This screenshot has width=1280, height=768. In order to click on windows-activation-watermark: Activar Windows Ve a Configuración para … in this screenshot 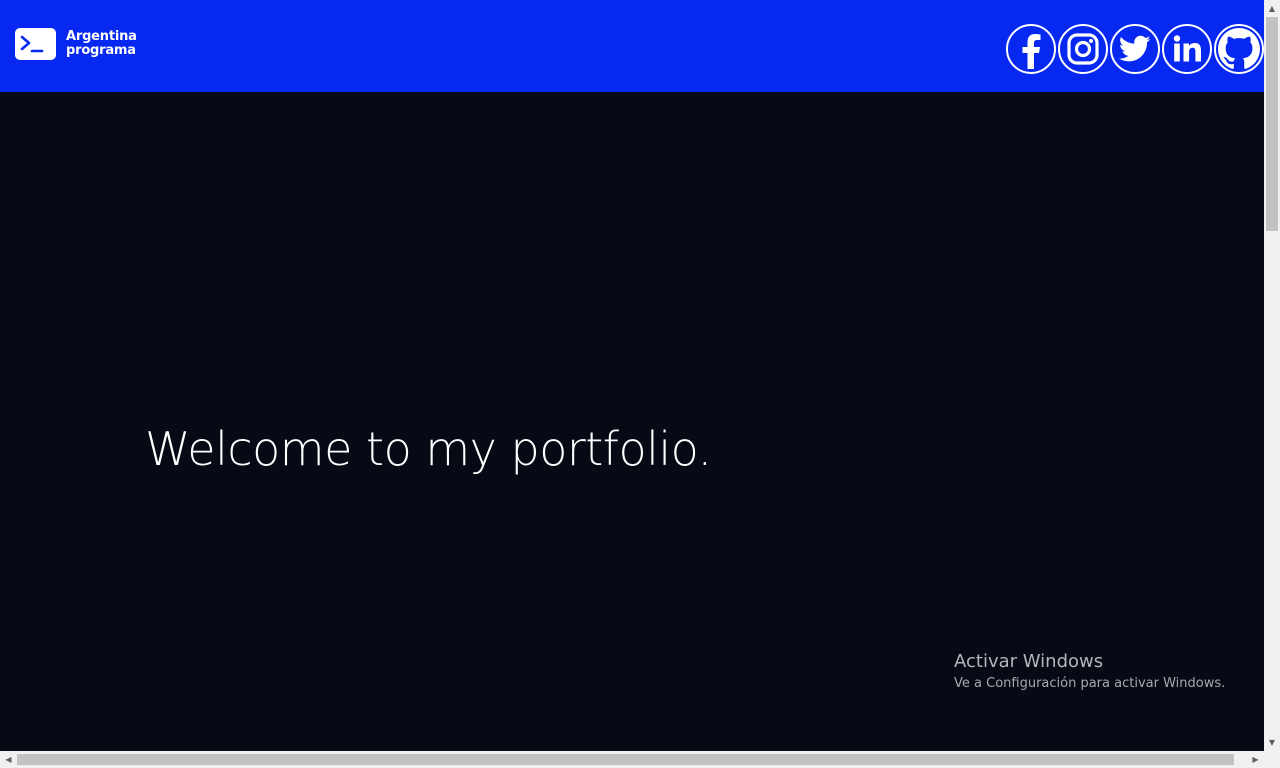, I will do `click(1089, 671)`.